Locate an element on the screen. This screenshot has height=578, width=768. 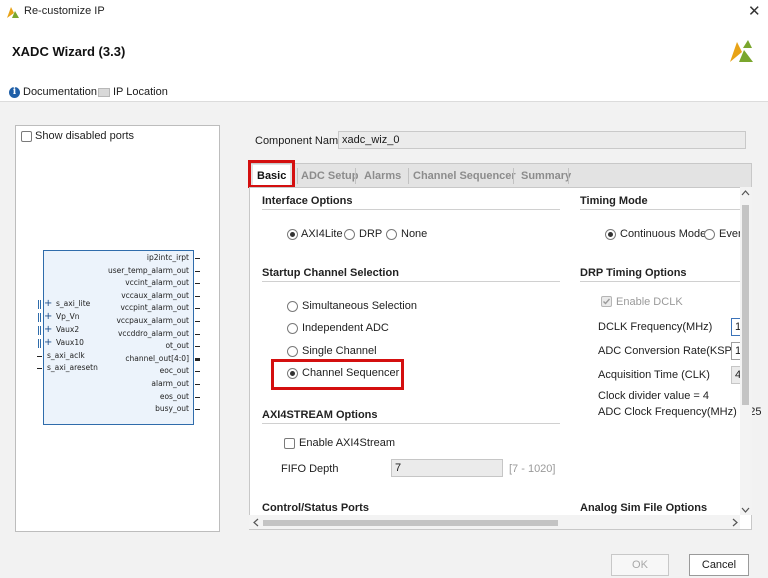
none-label: None is located at coordinates (414, 234).